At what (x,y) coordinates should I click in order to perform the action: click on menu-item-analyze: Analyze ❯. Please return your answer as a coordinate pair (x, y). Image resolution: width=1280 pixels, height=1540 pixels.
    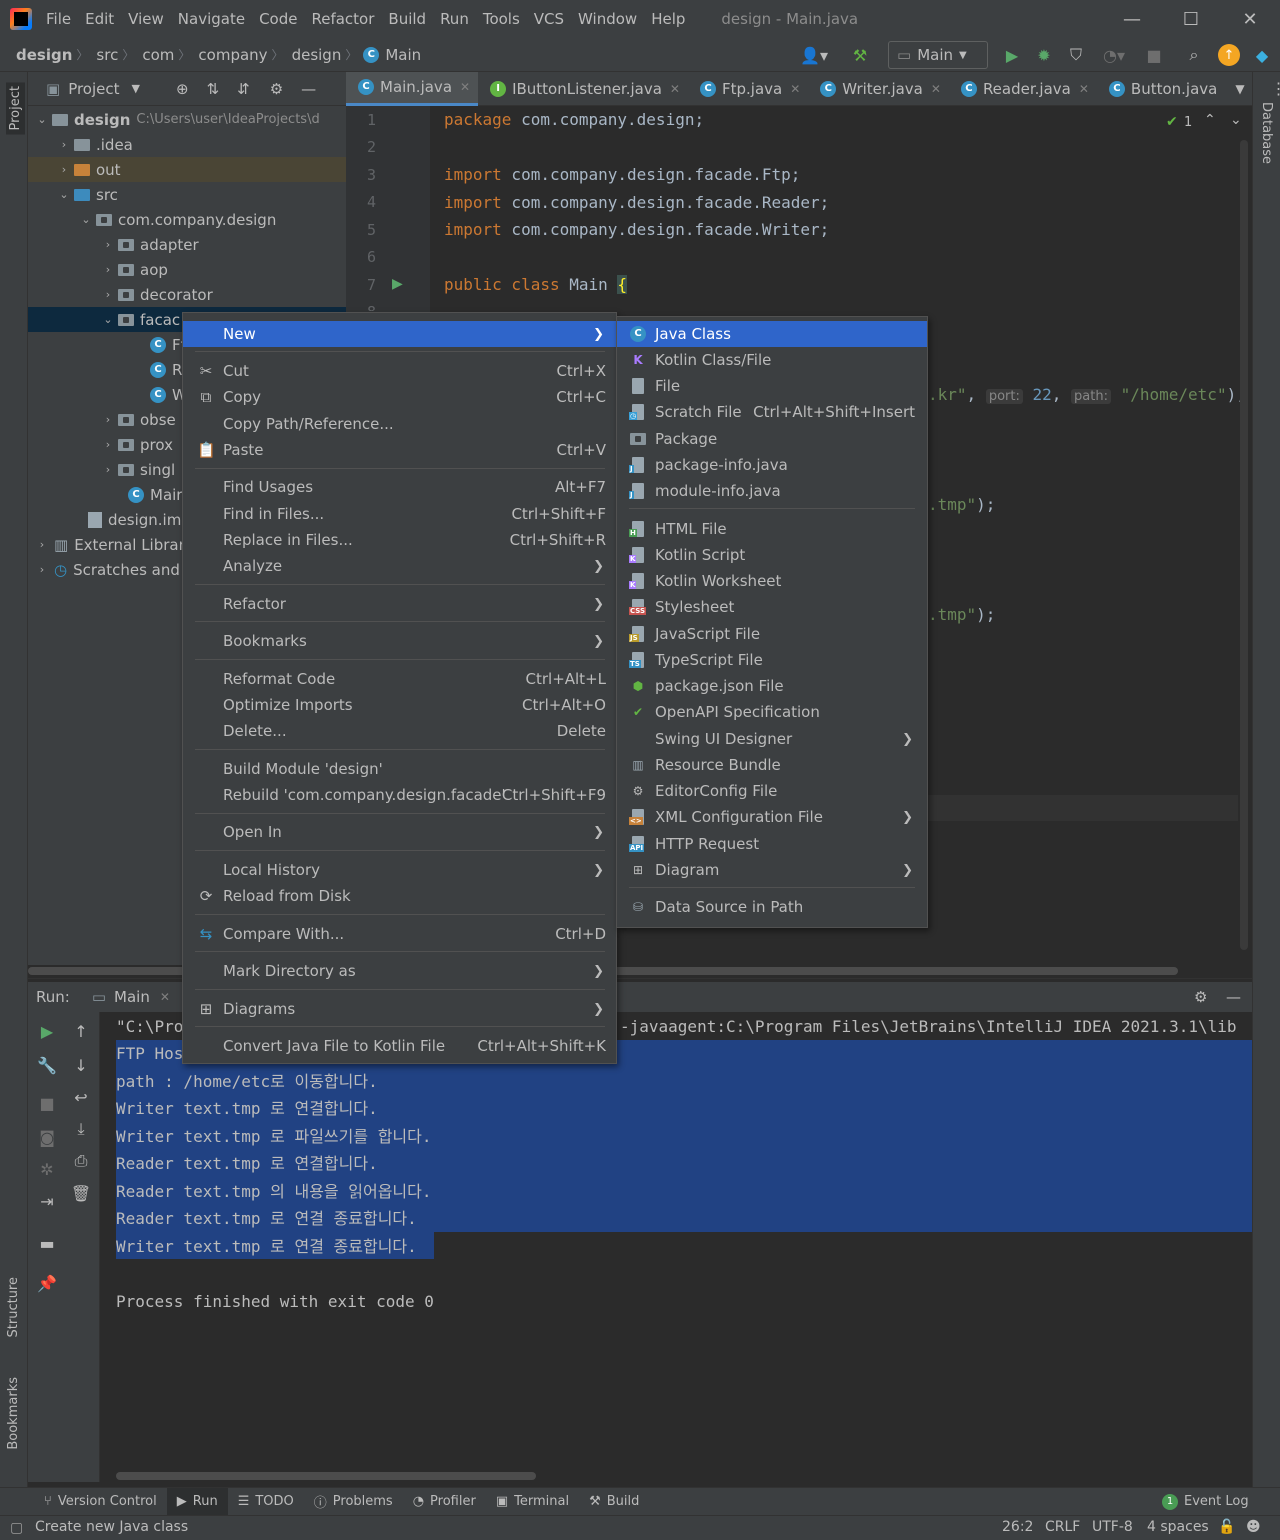
    Looking at the image, I should click on (399, 566).